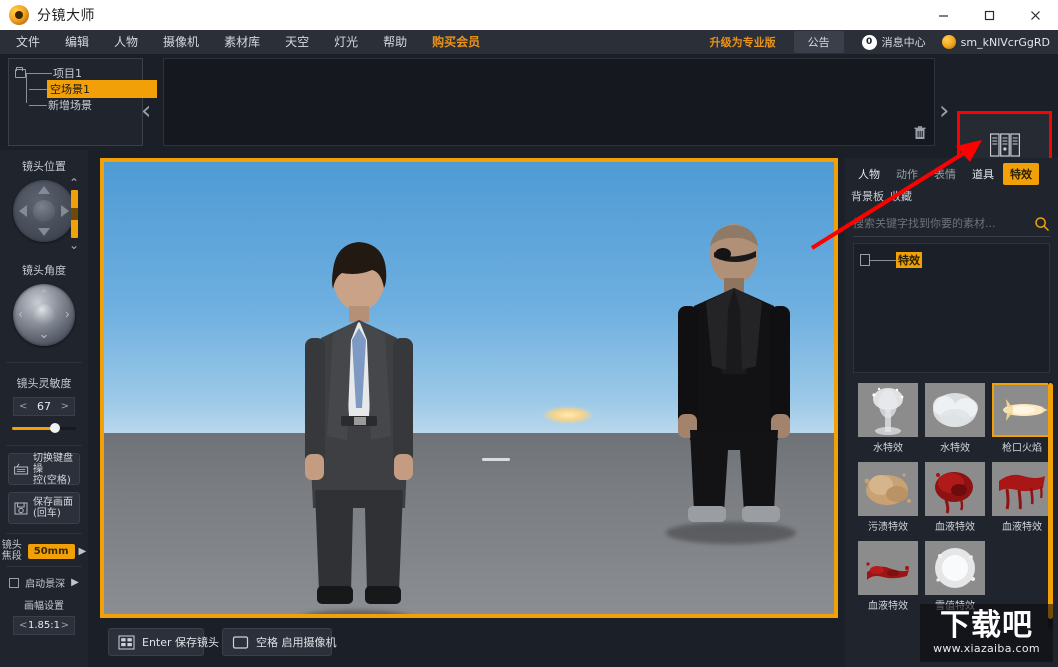  I want to click on message-center-button: 0 消息中心, so click(893, 42).